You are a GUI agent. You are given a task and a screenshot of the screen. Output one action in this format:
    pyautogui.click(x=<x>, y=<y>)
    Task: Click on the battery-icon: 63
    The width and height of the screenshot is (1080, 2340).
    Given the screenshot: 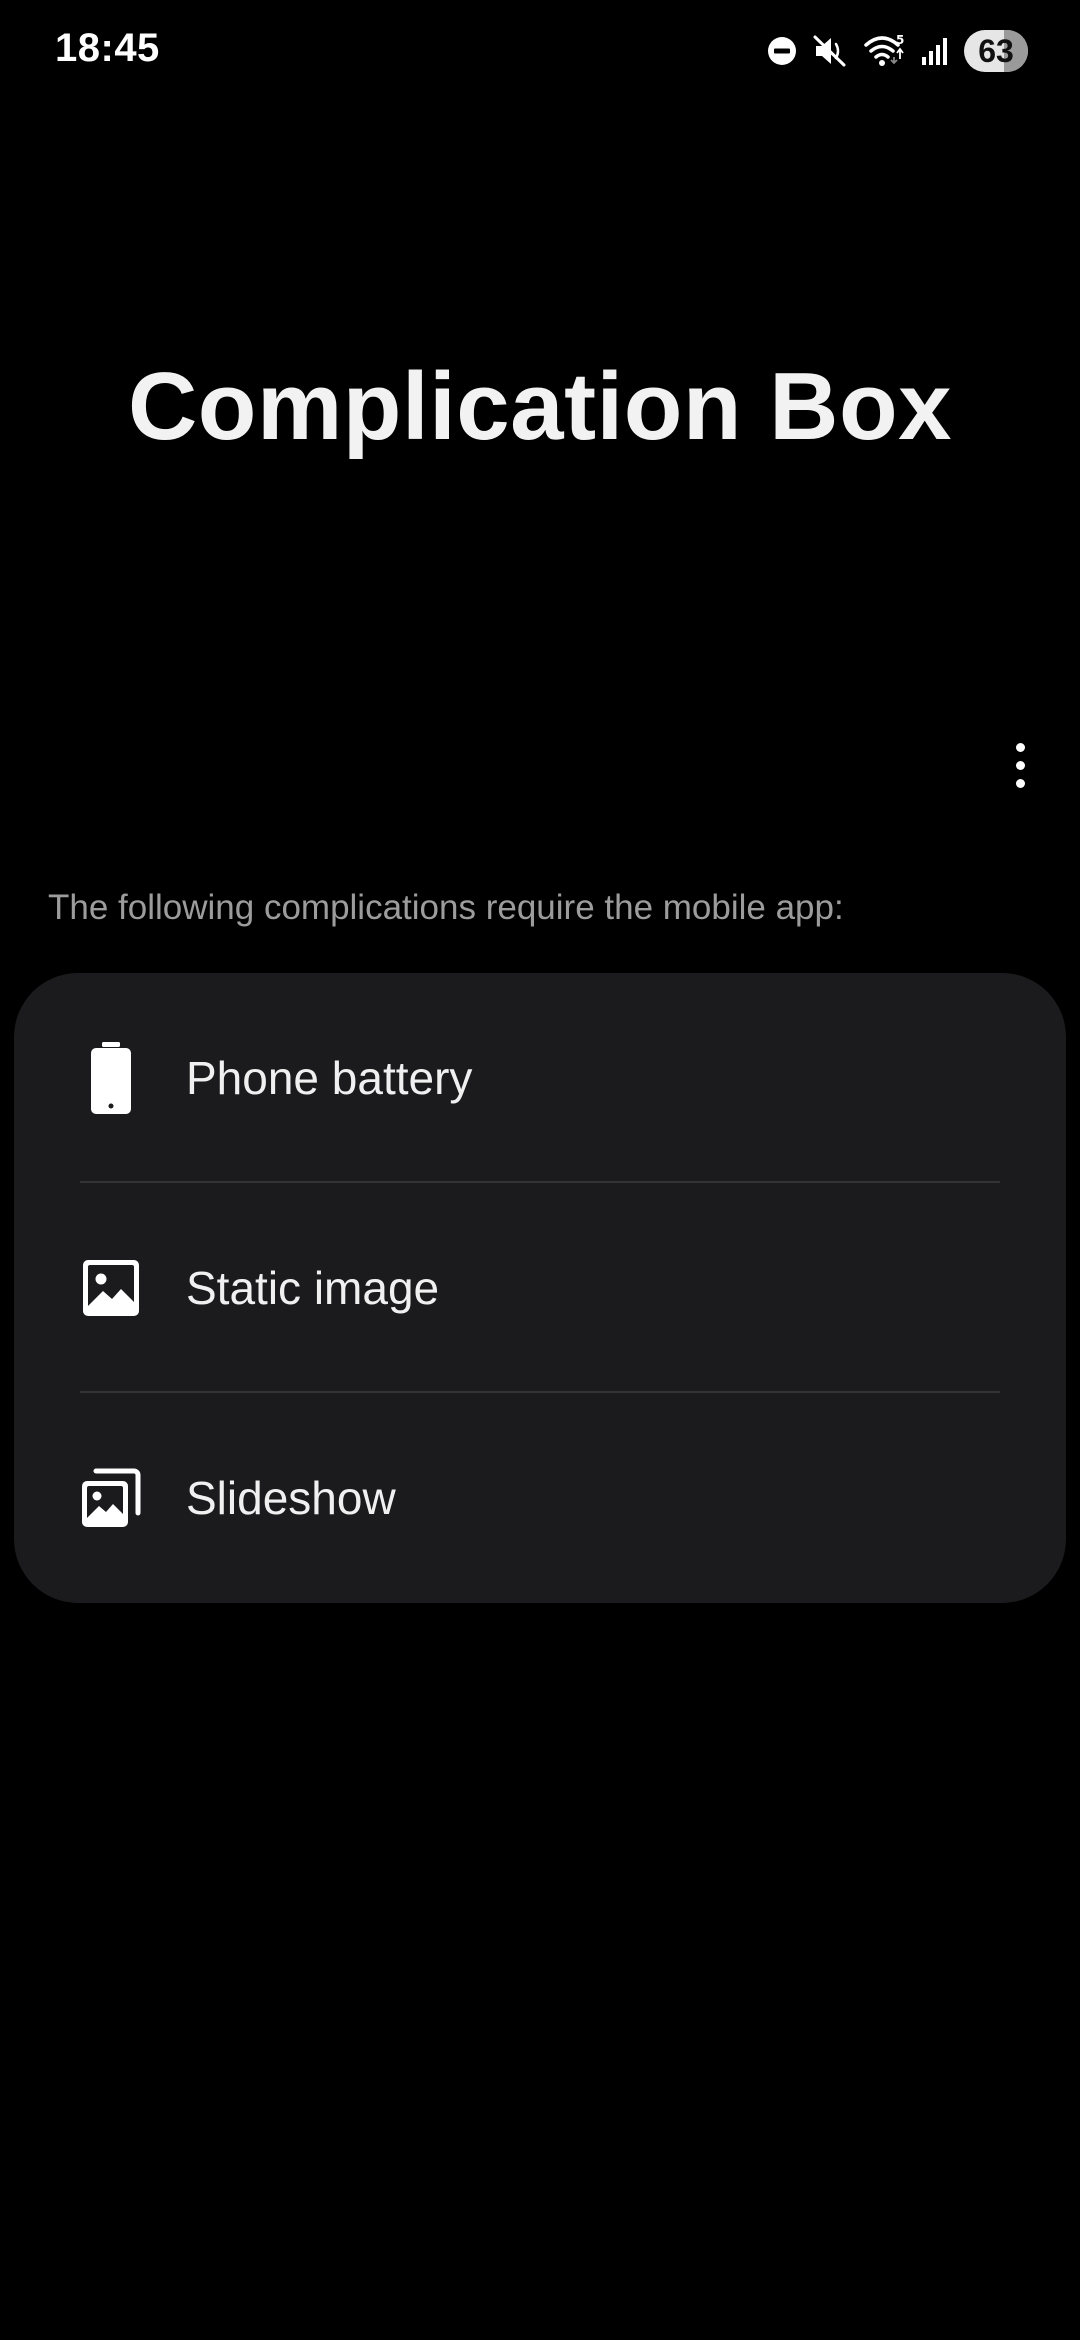 What is the action you would take?
    pyautogui.click(x=996, y=51)
    